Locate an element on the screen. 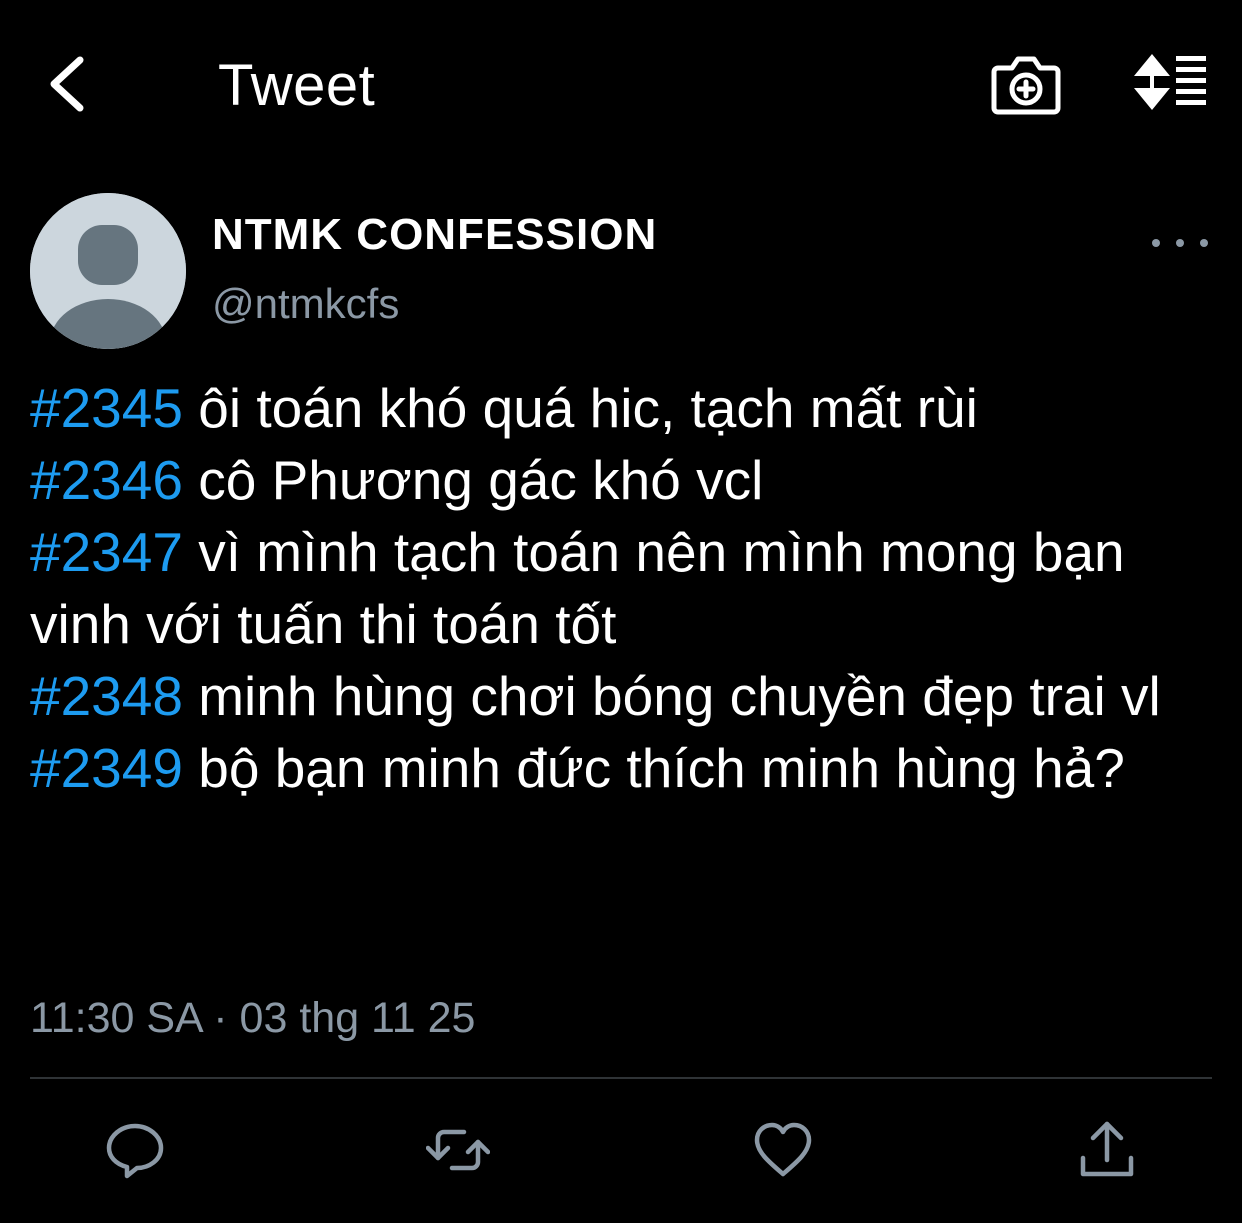 This screenshot has height=1223, width=1242. retweet-button is located at coordinates (458, 1150).